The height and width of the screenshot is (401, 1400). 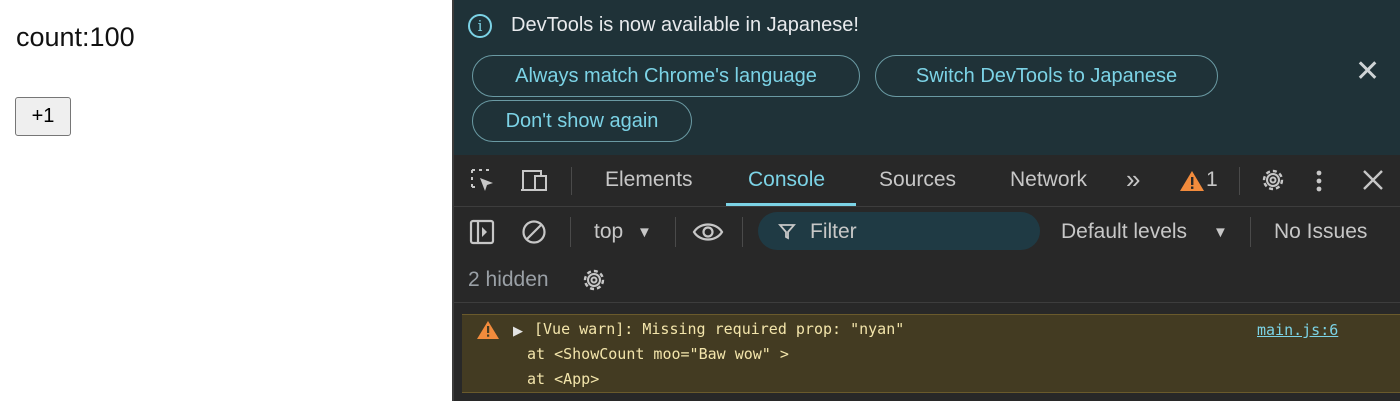 I want to click on clear-console-icon, so click(x=534, y=234).